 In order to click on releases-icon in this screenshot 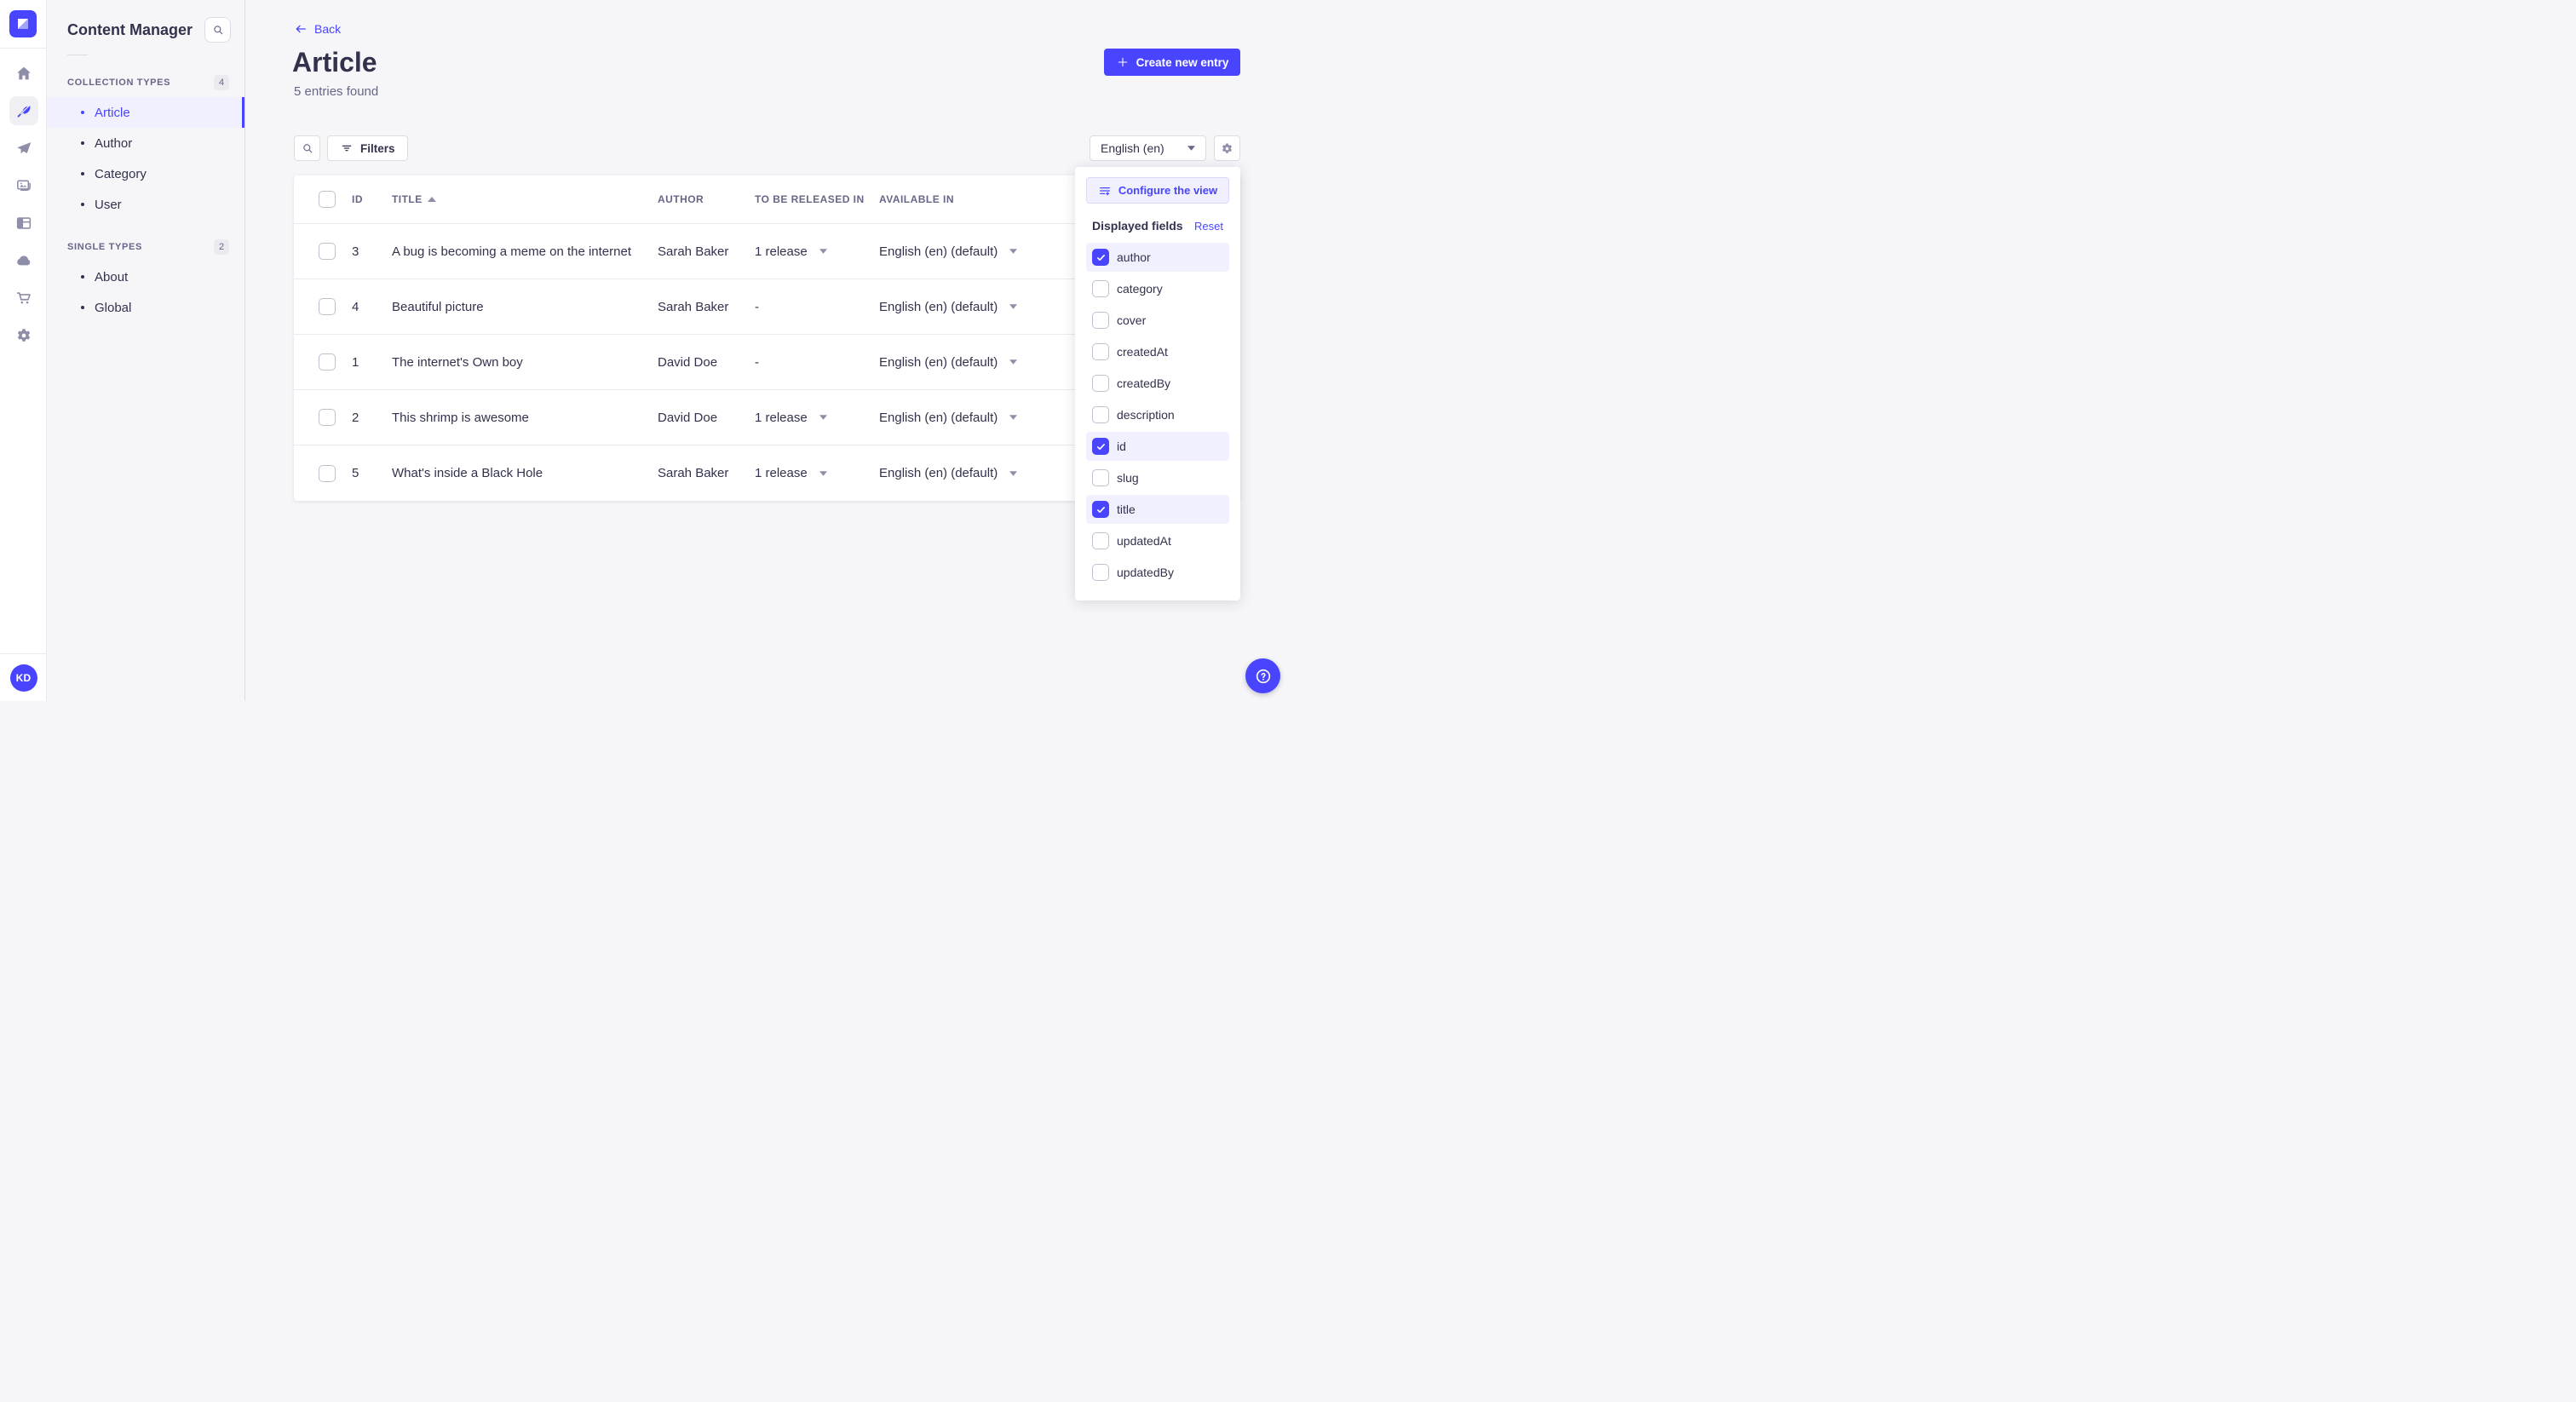, I will do `click(24, 148)`.